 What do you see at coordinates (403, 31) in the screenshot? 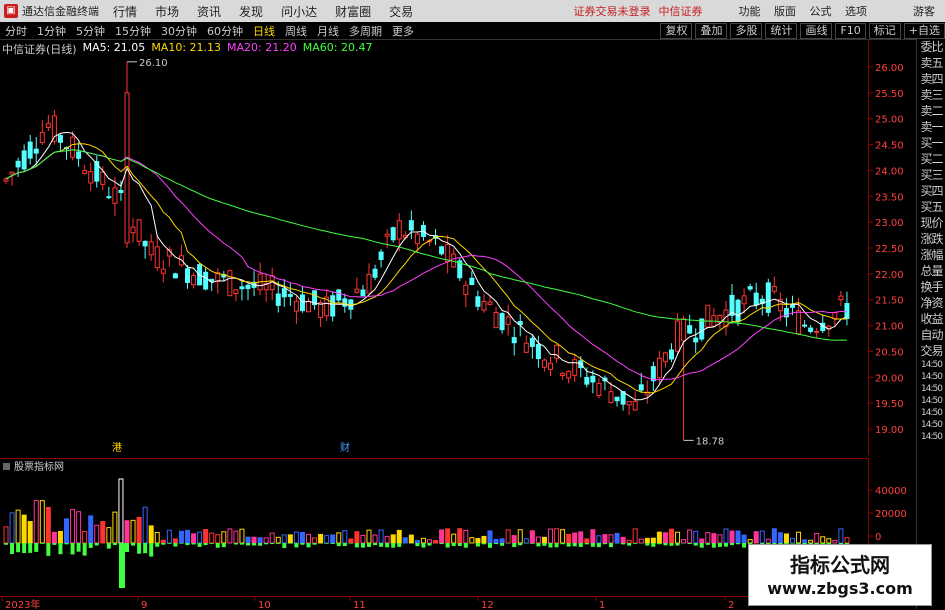
I see `period-tab-10: 更多` at bounding box center [403, 31].